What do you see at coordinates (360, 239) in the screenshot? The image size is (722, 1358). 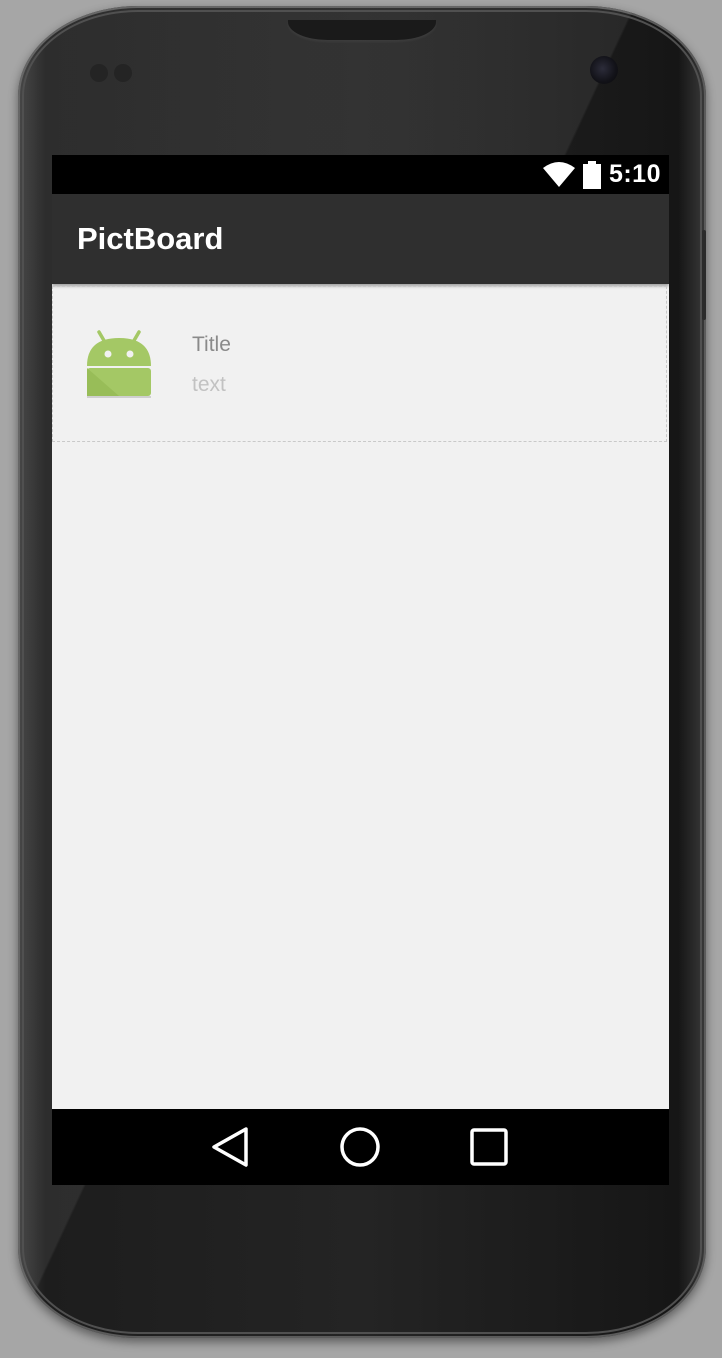 I see `app-bar: PictBoard` at bounding box center [360, 239].